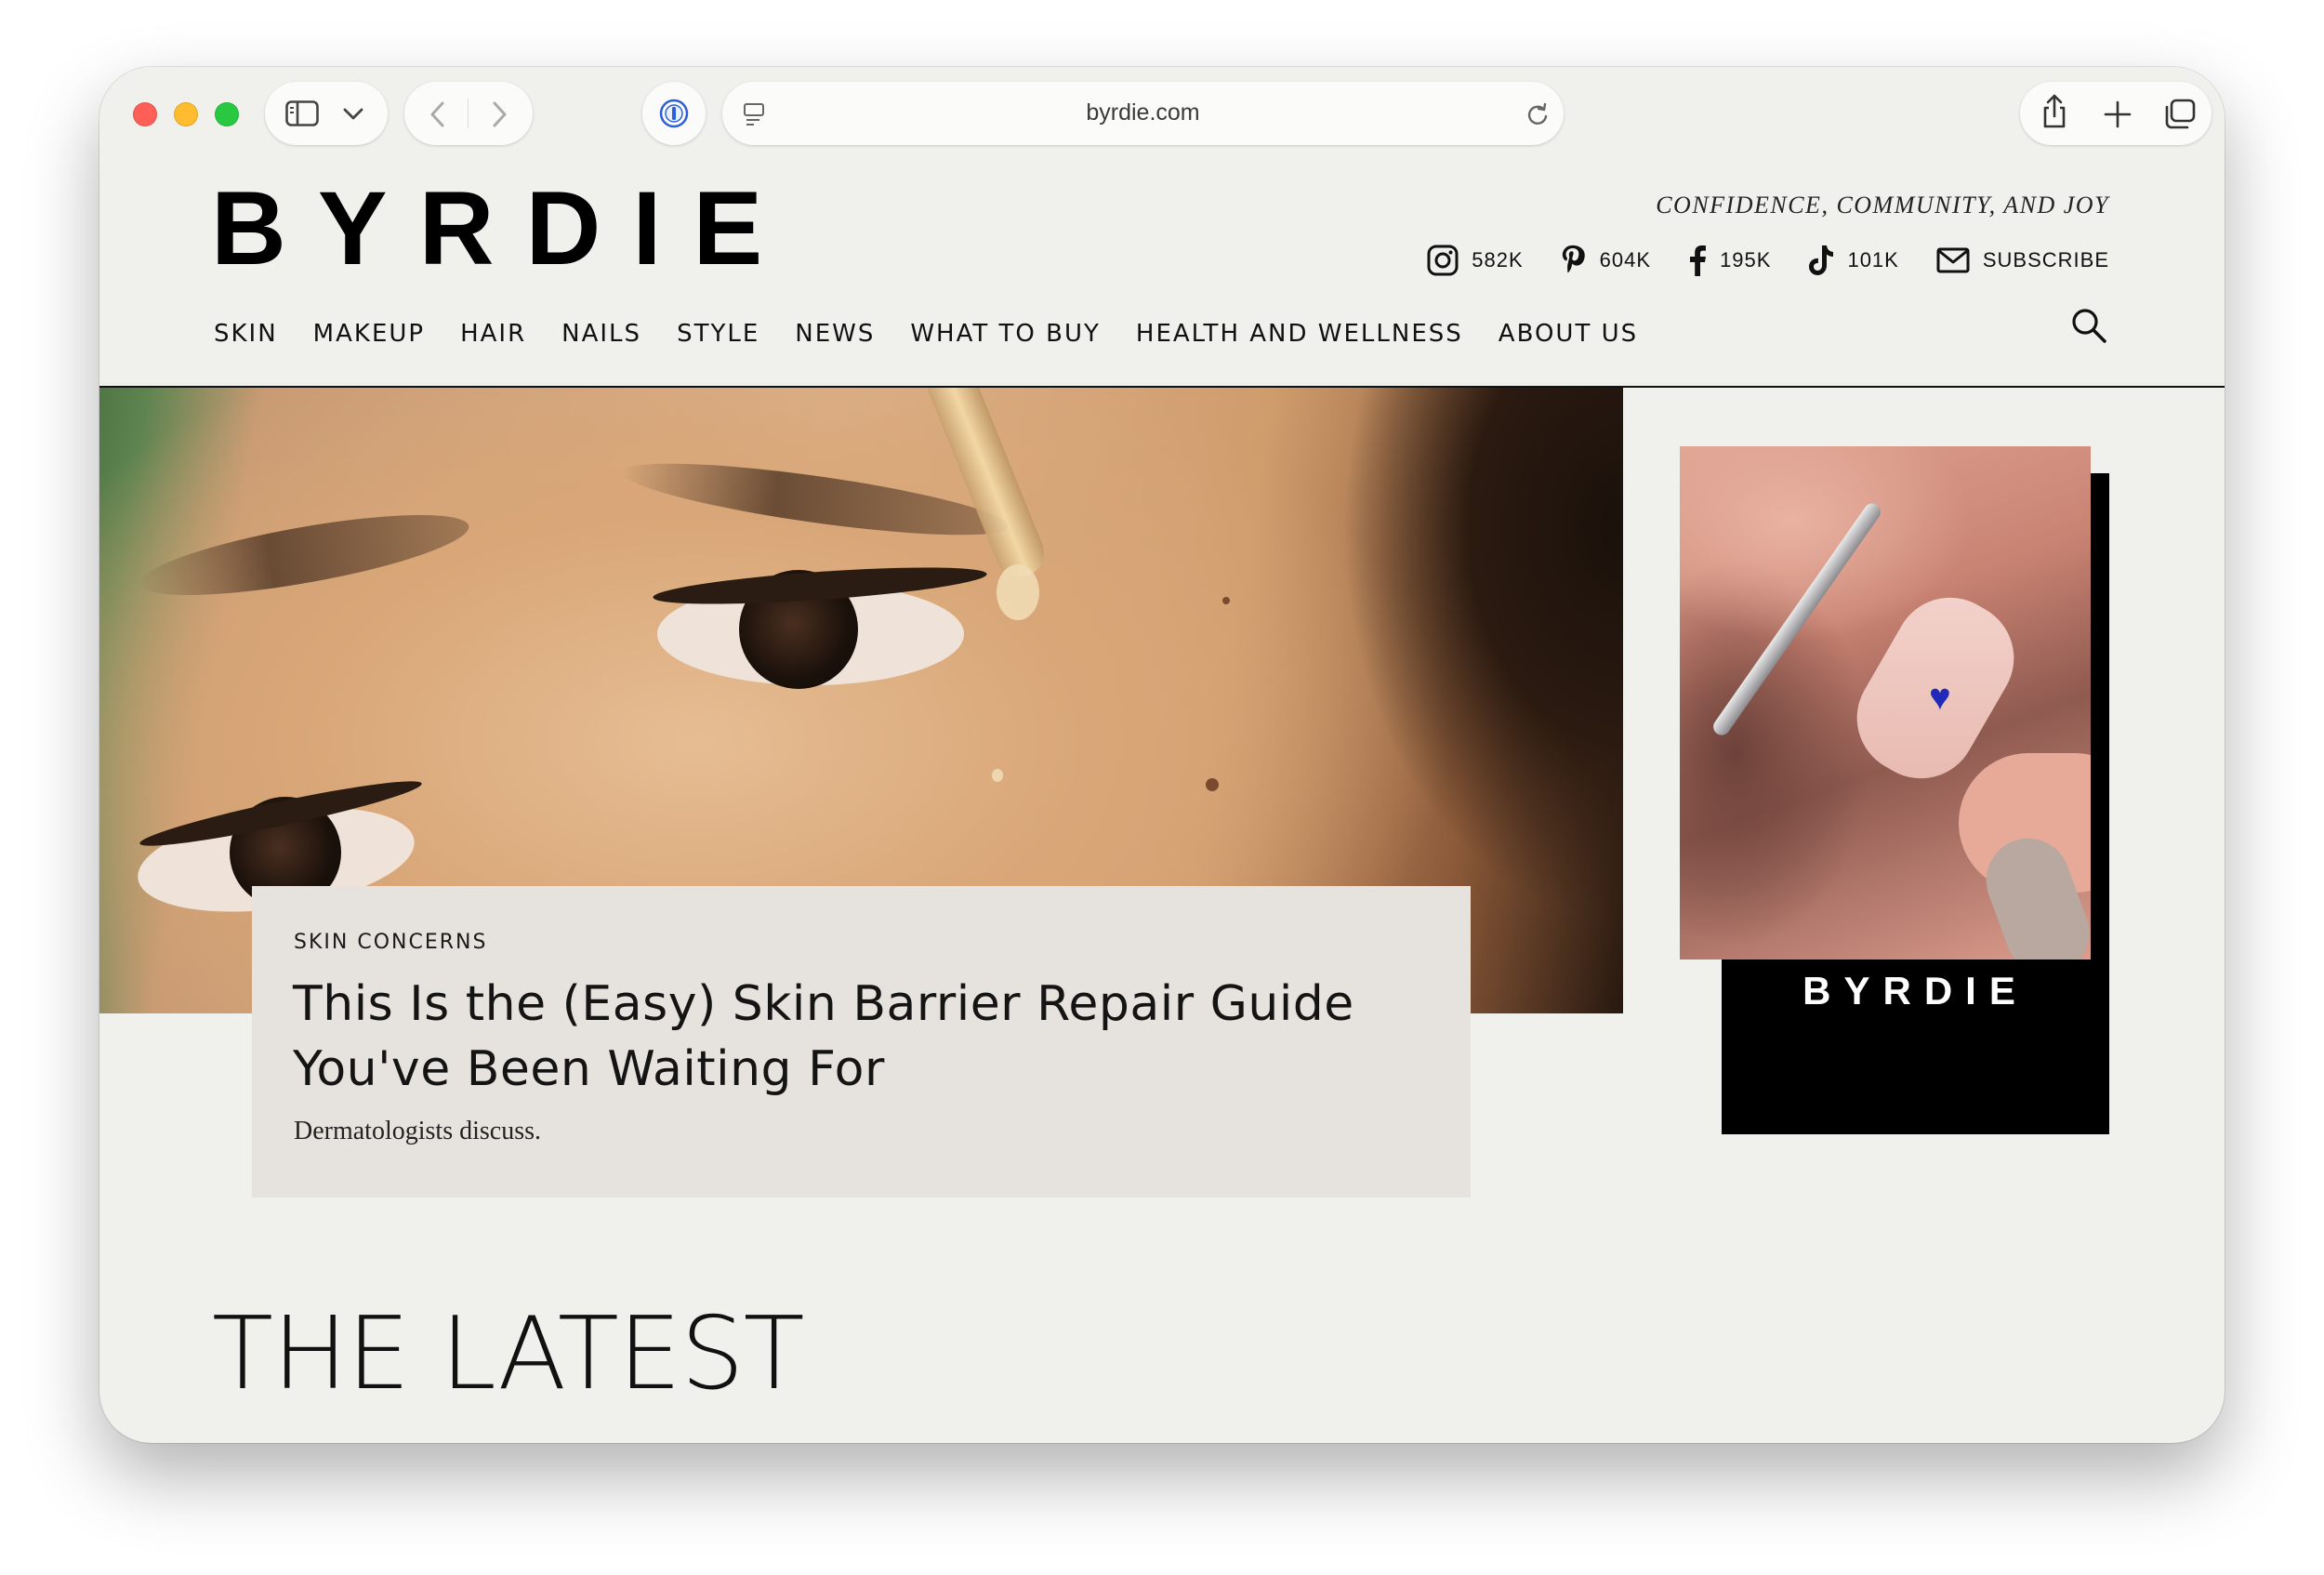  What do you see at coordinates (1821, 260) in the screenshot?
I see `tiktok-icon` at bounding box center [1821, 260].